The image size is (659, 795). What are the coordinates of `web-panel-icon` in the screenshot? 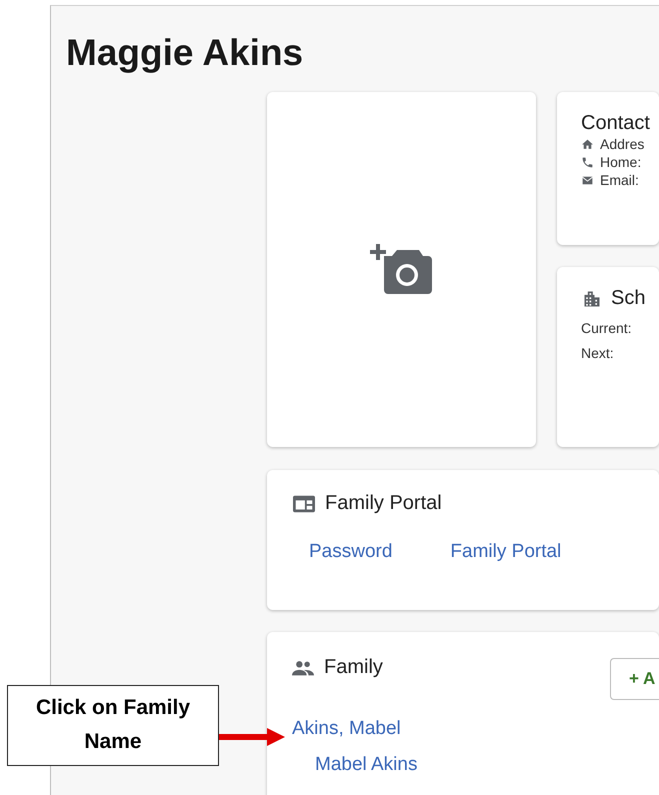 It's located at (304, 504).